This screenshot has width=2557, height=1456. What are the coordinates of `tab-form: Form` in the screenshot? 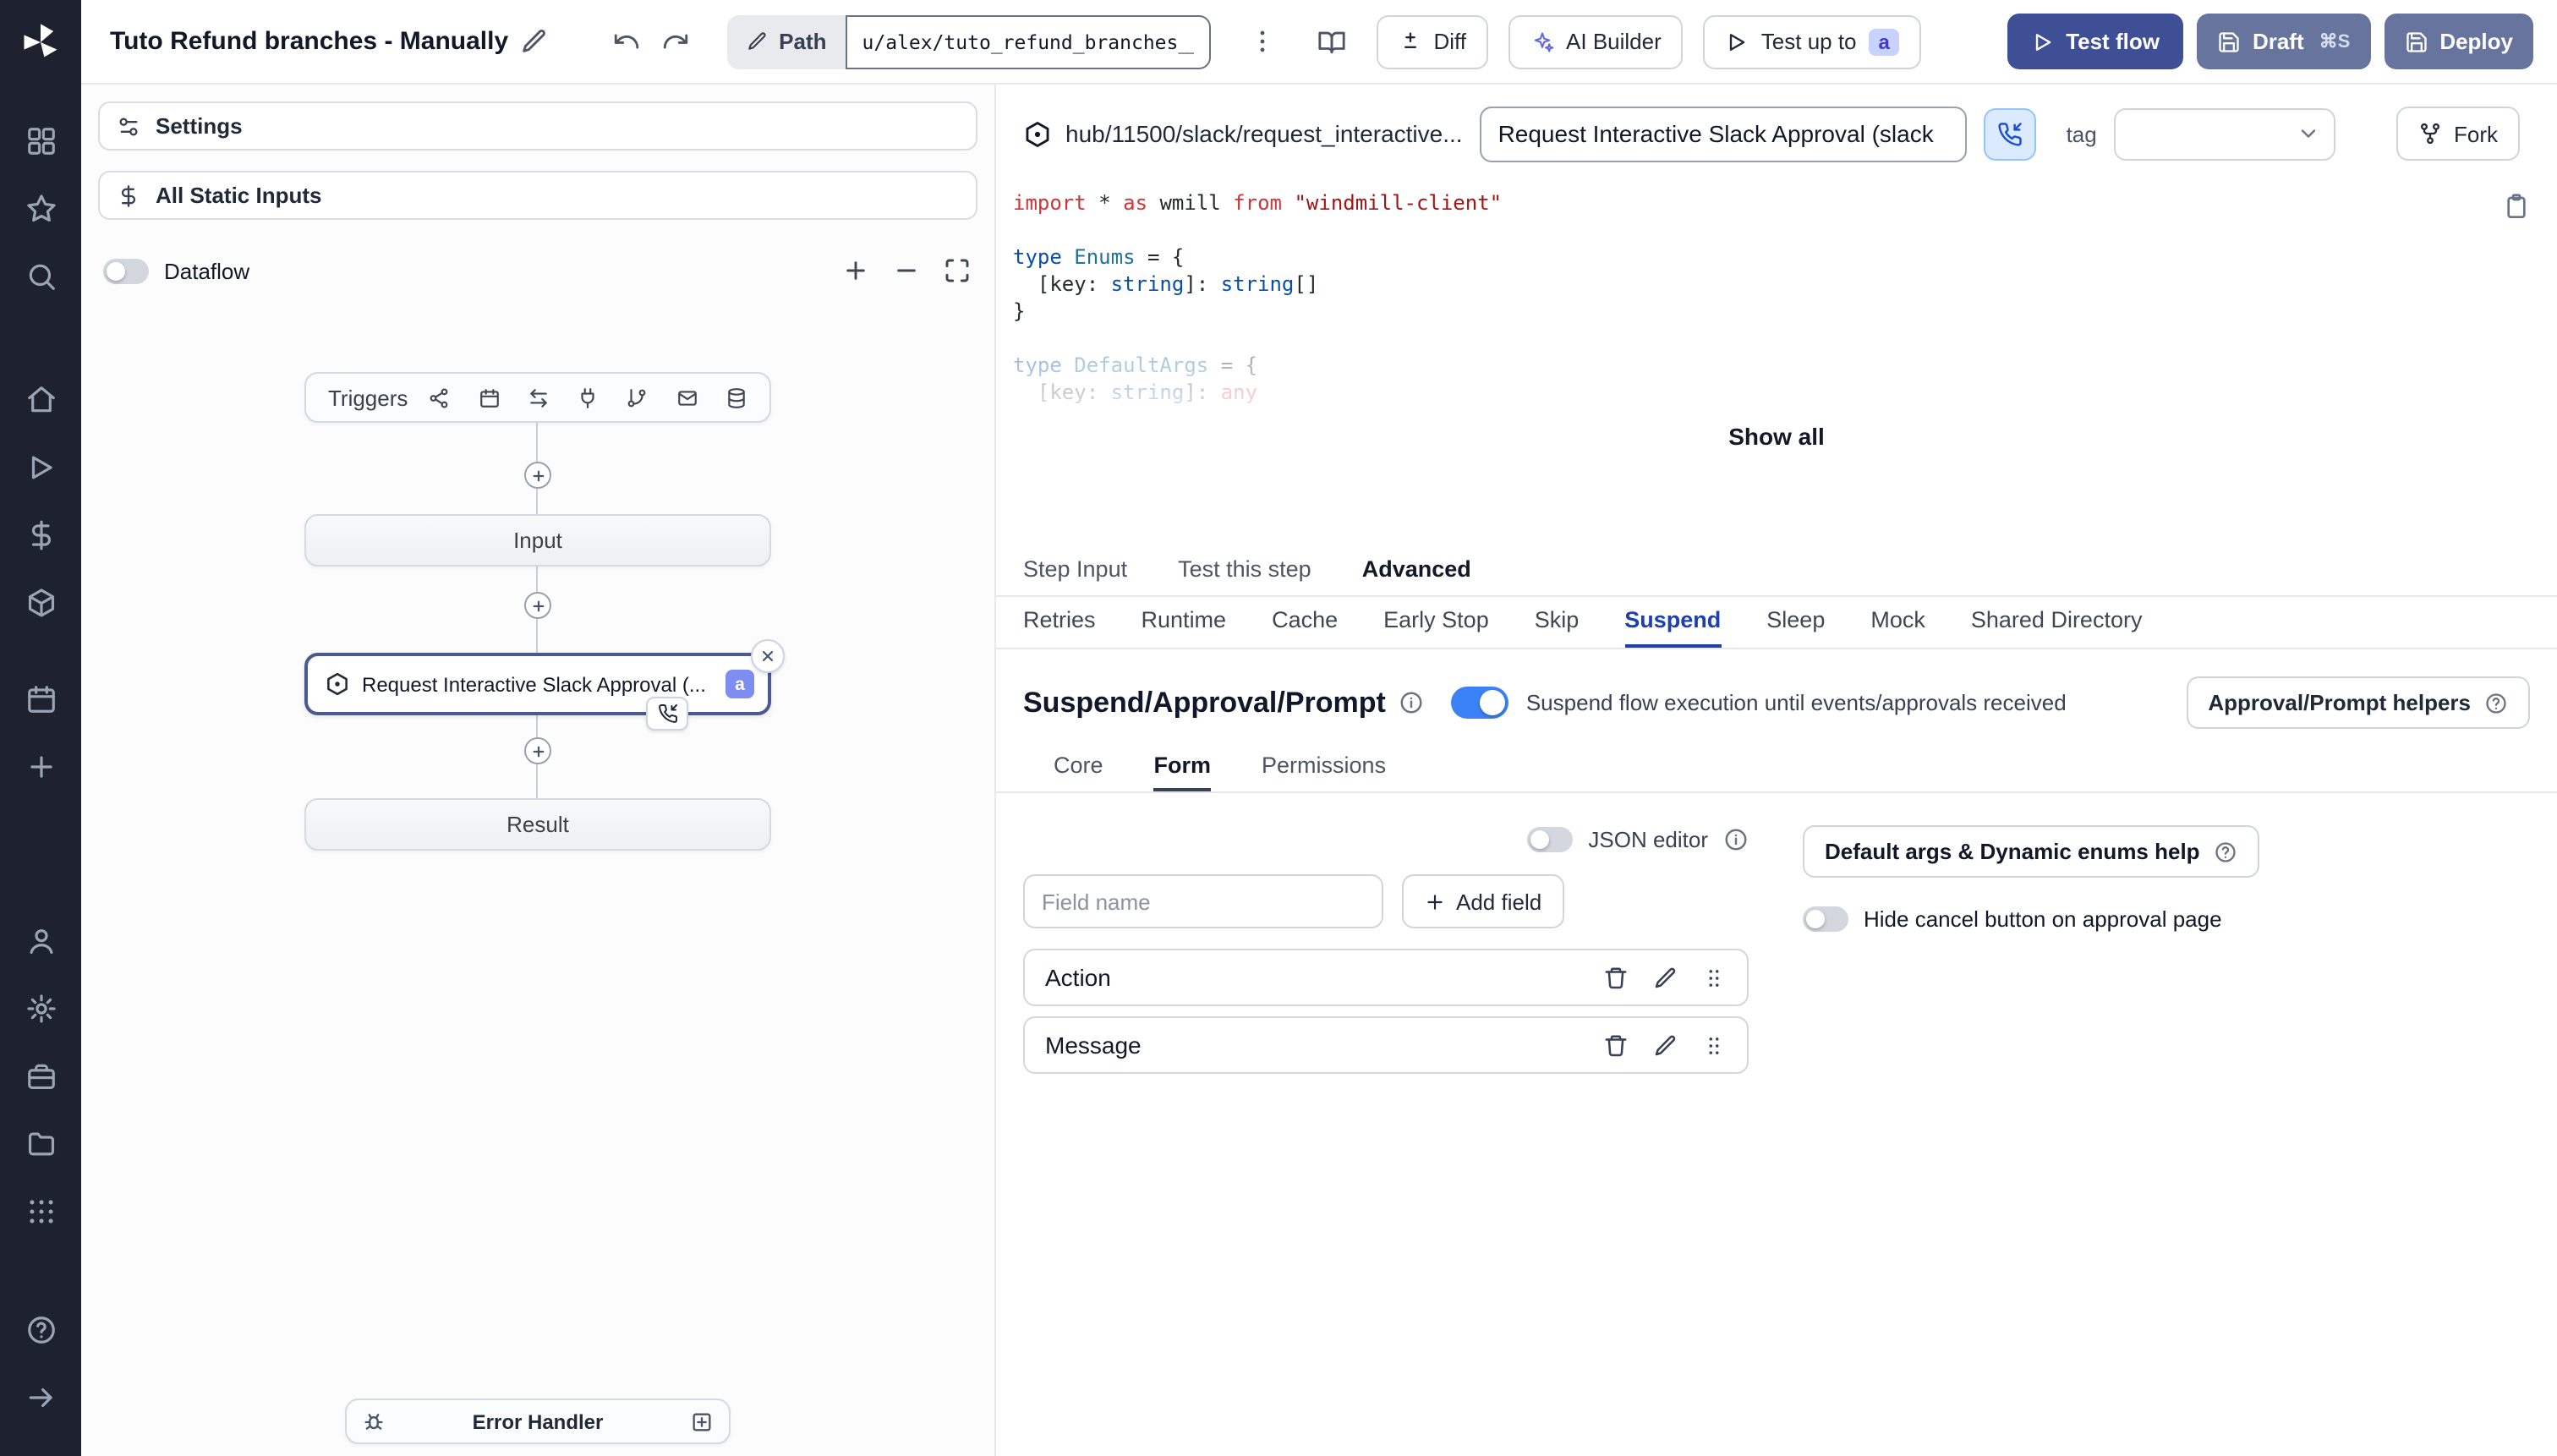 It's located at (1182, 772).